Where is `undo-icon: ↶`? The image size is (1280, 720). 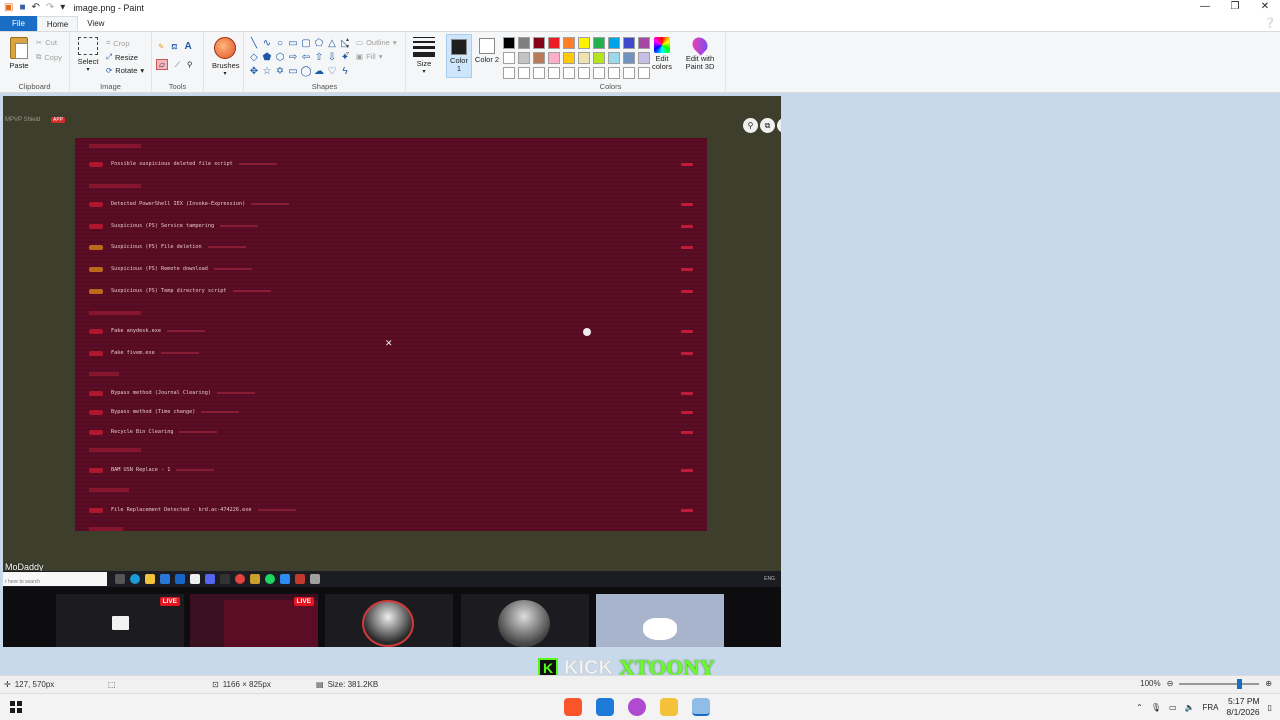
undo-icon: ↶ is located at coordinates (36, 8).